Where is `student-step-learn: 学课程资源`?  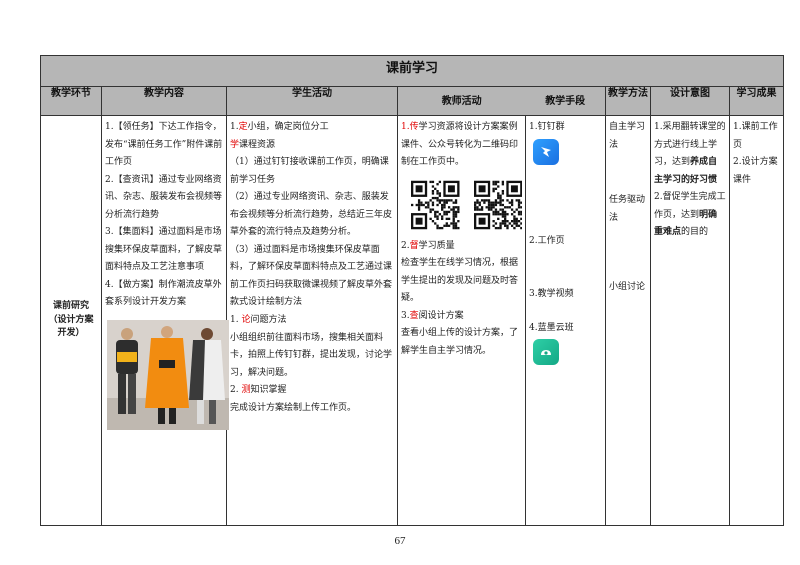
student-step-learn: 学课程资源 is located at coordinates (253, 144).